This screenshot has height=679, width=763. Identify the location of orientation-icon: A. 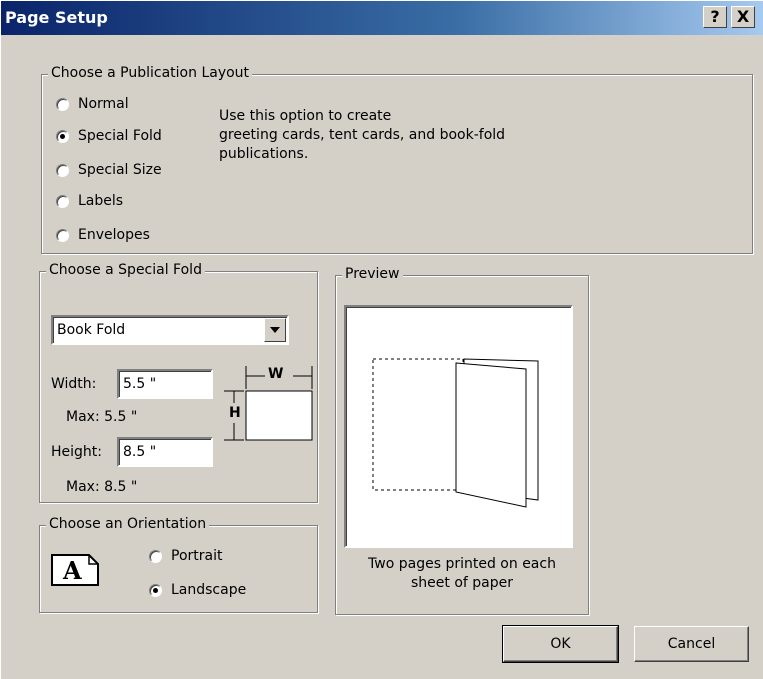
(75, 570).